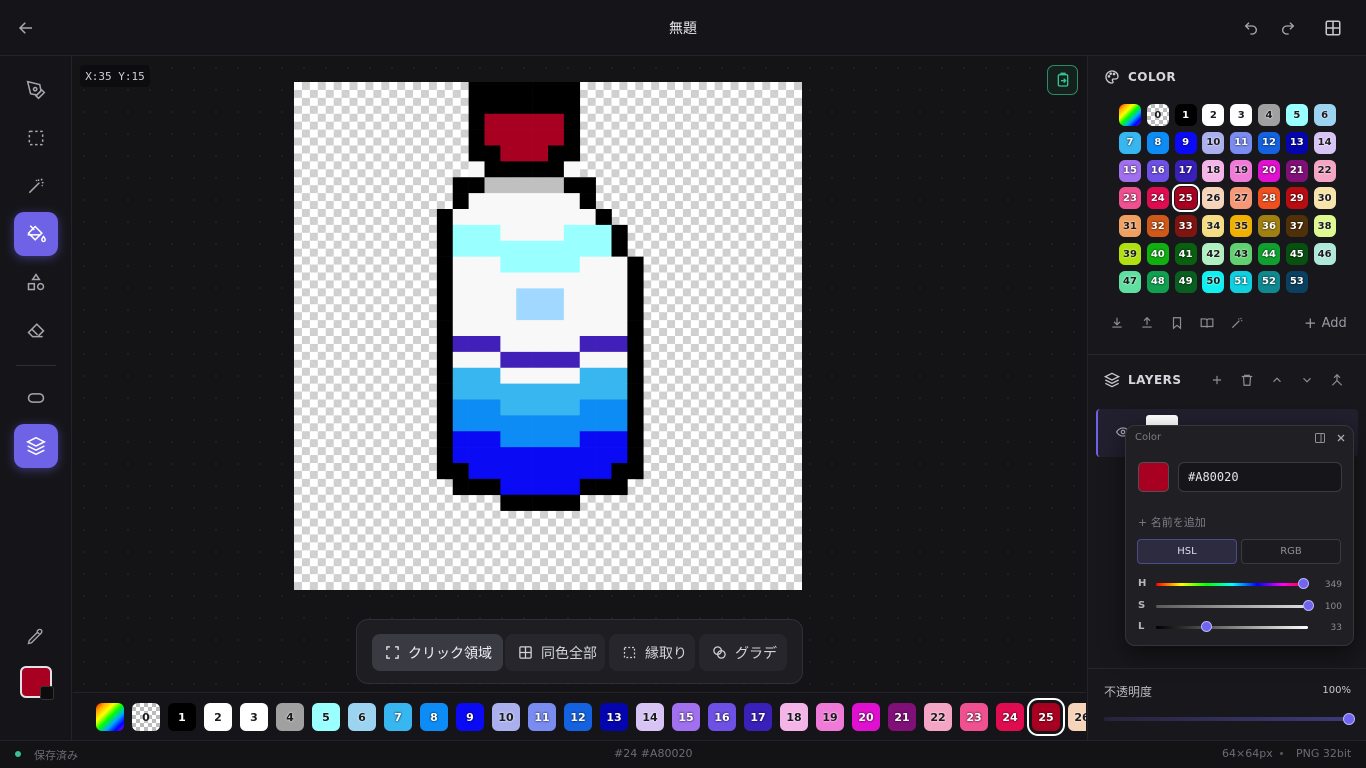  I want to click on redo-icon, so click(1288, 28).